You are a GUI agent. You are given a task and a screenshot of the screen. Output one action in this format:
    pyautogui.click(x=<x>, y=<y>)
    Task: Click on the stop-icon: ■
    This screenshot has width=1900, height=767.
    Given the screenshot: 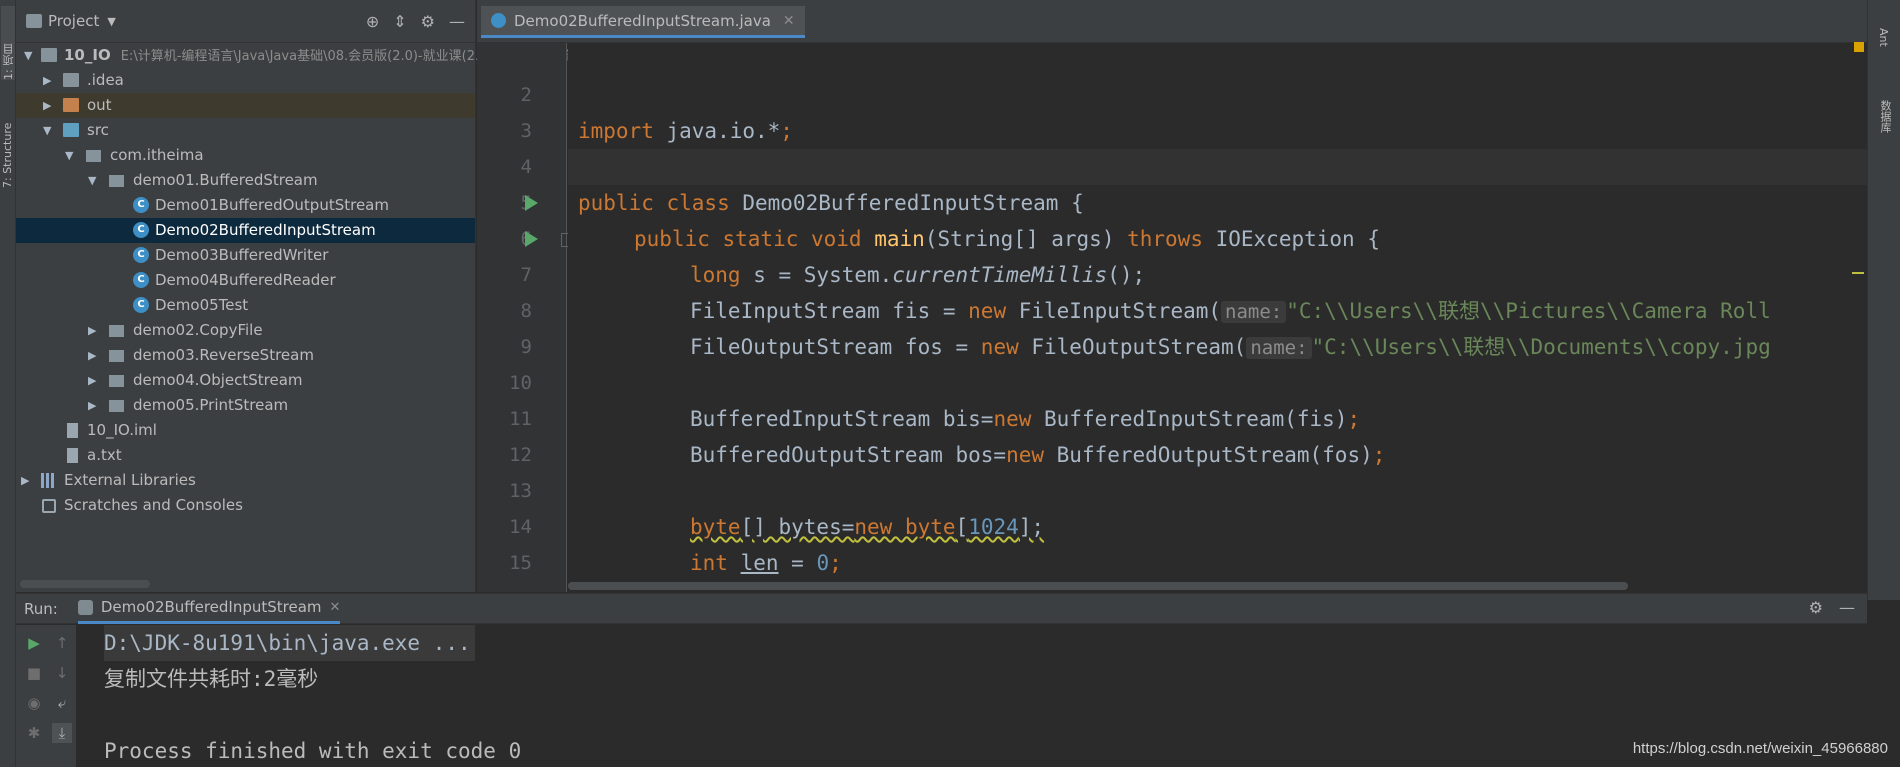 What is the action you would take?
    pyautogui.click(x=34, y=673)
    